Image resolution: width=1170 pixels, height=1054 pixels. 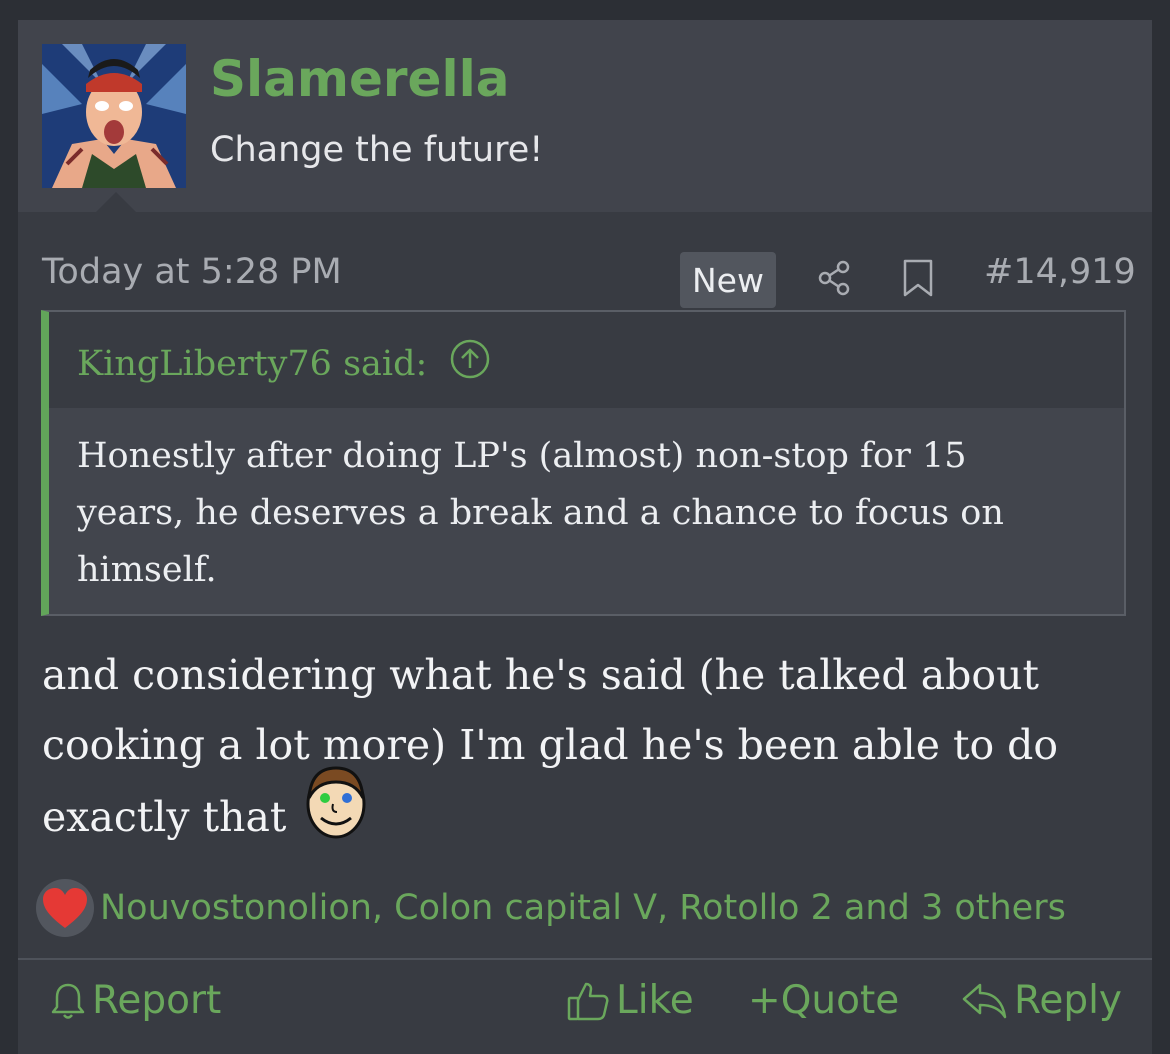 I want to click on report-button: Report, so click(x=135, y=1000).